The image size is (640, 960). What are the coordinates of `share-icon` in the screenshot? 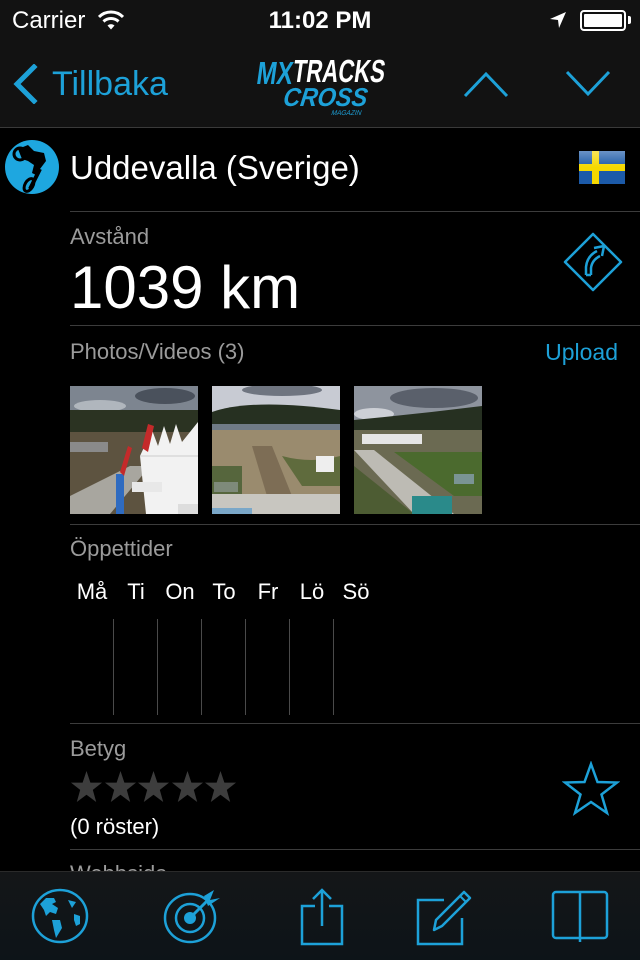 It's located at (322, 917).